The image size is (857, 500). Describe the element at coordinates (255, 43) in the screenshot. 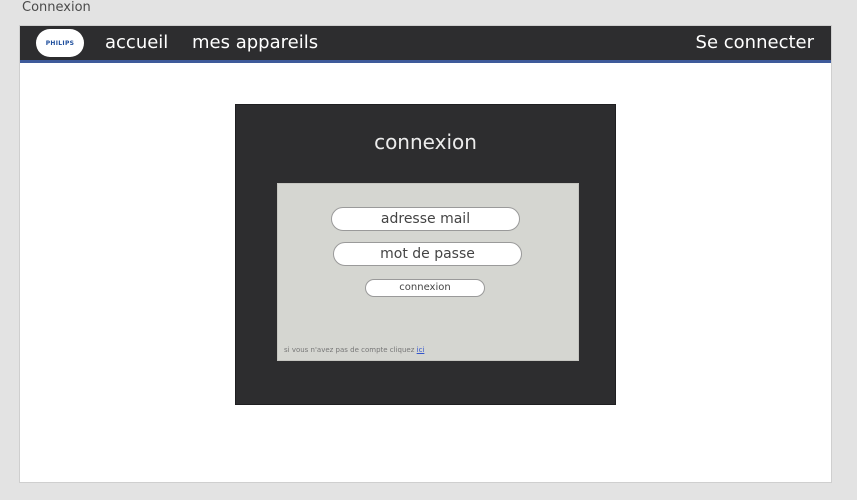

I see `nav-link-devices: mes appareils` at that location.